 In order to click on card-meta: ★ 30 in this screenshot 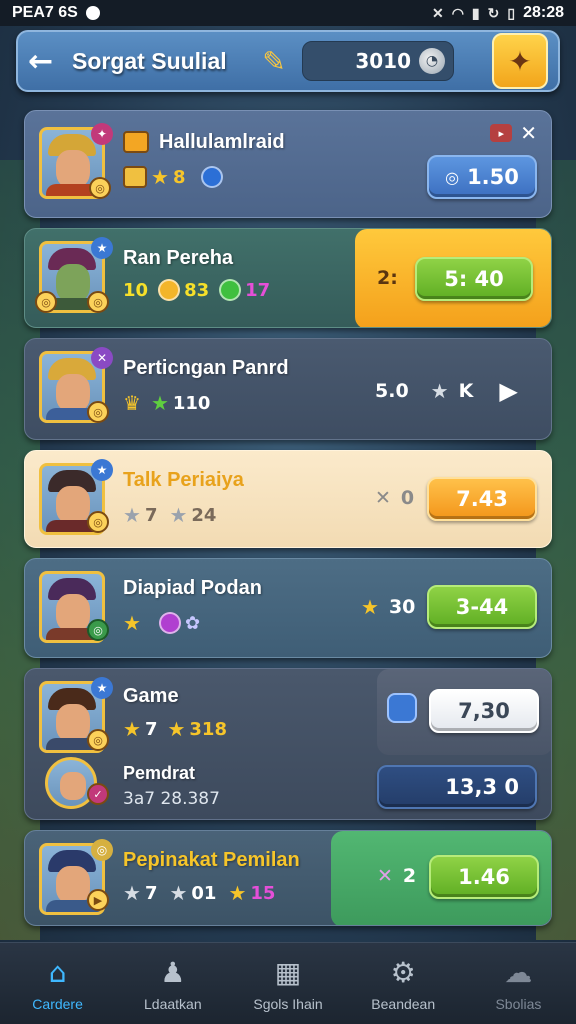, I will do `click(388, 607)`.